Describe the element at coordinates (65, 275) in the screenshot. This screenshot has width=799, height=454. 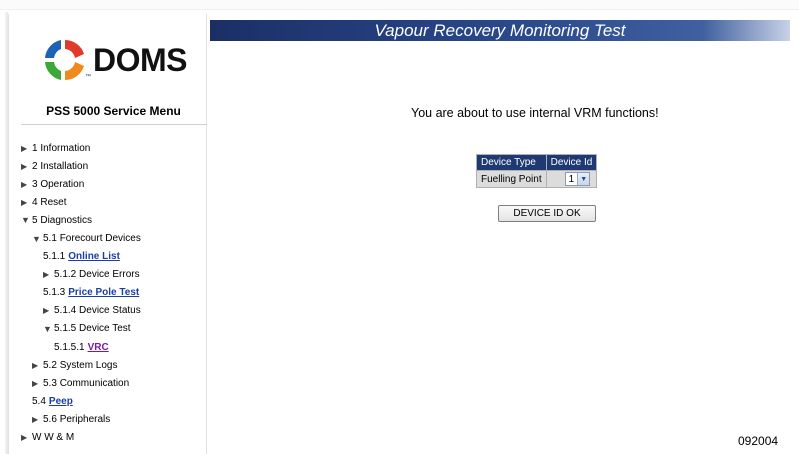
I see `menu-item-number: 5.1.2` at that location.